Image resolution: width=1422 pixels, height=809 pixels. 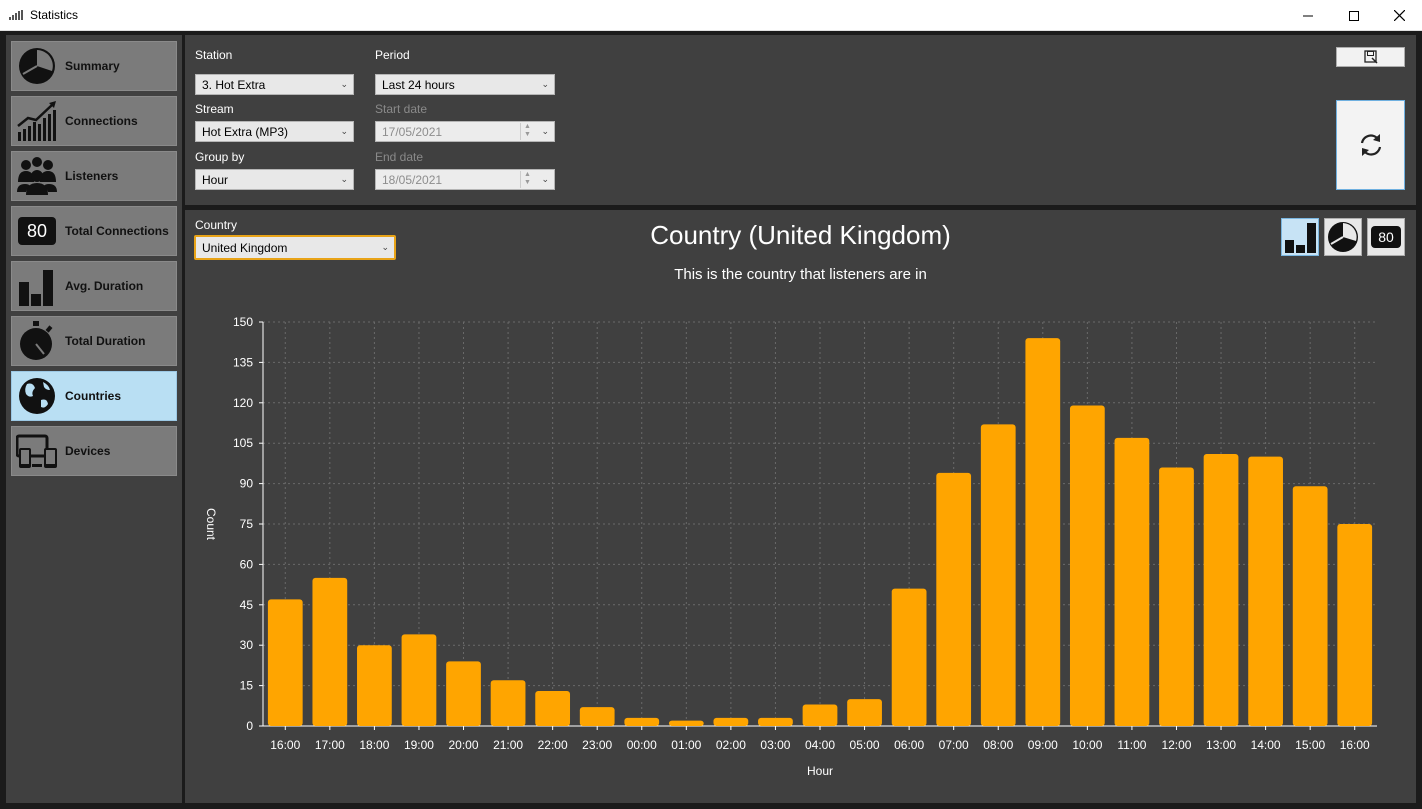 What do you see at coordinates (243, 322) in the screenshot?
I see `y-tick-label: 150` at bounding box center [243, 322].